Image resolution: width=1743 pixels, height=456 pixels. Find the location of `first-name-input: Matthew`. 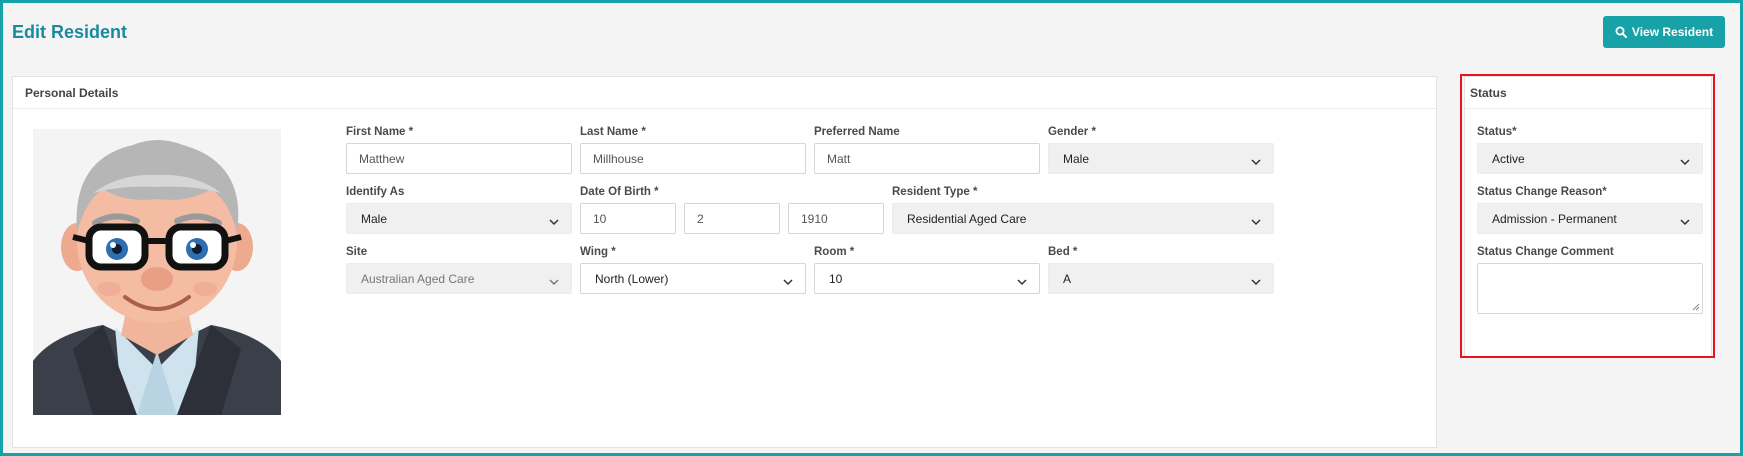

first-name-input: Matthew is located at coordinates (459, 158).